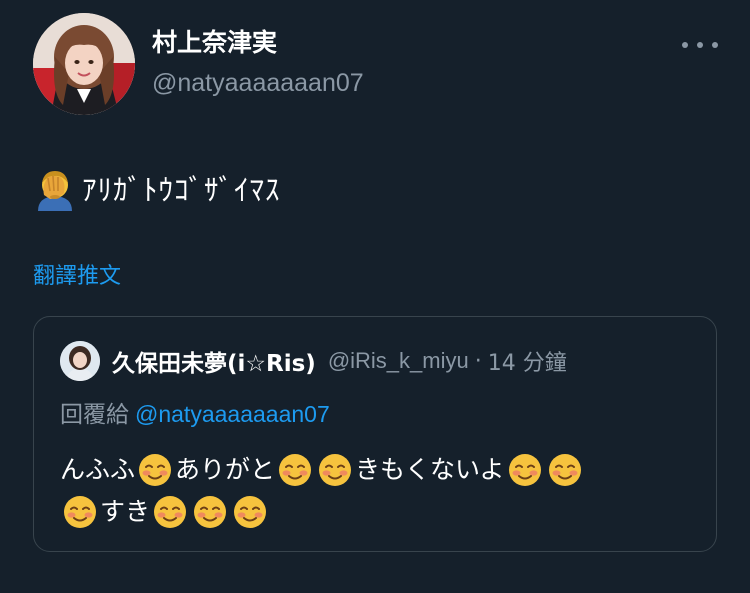 This screenshot has height=593, width=750. Describe the element at coordinates (258, 43) in the screenshot. I see `author-display-name: 村上奈津実` at that location.